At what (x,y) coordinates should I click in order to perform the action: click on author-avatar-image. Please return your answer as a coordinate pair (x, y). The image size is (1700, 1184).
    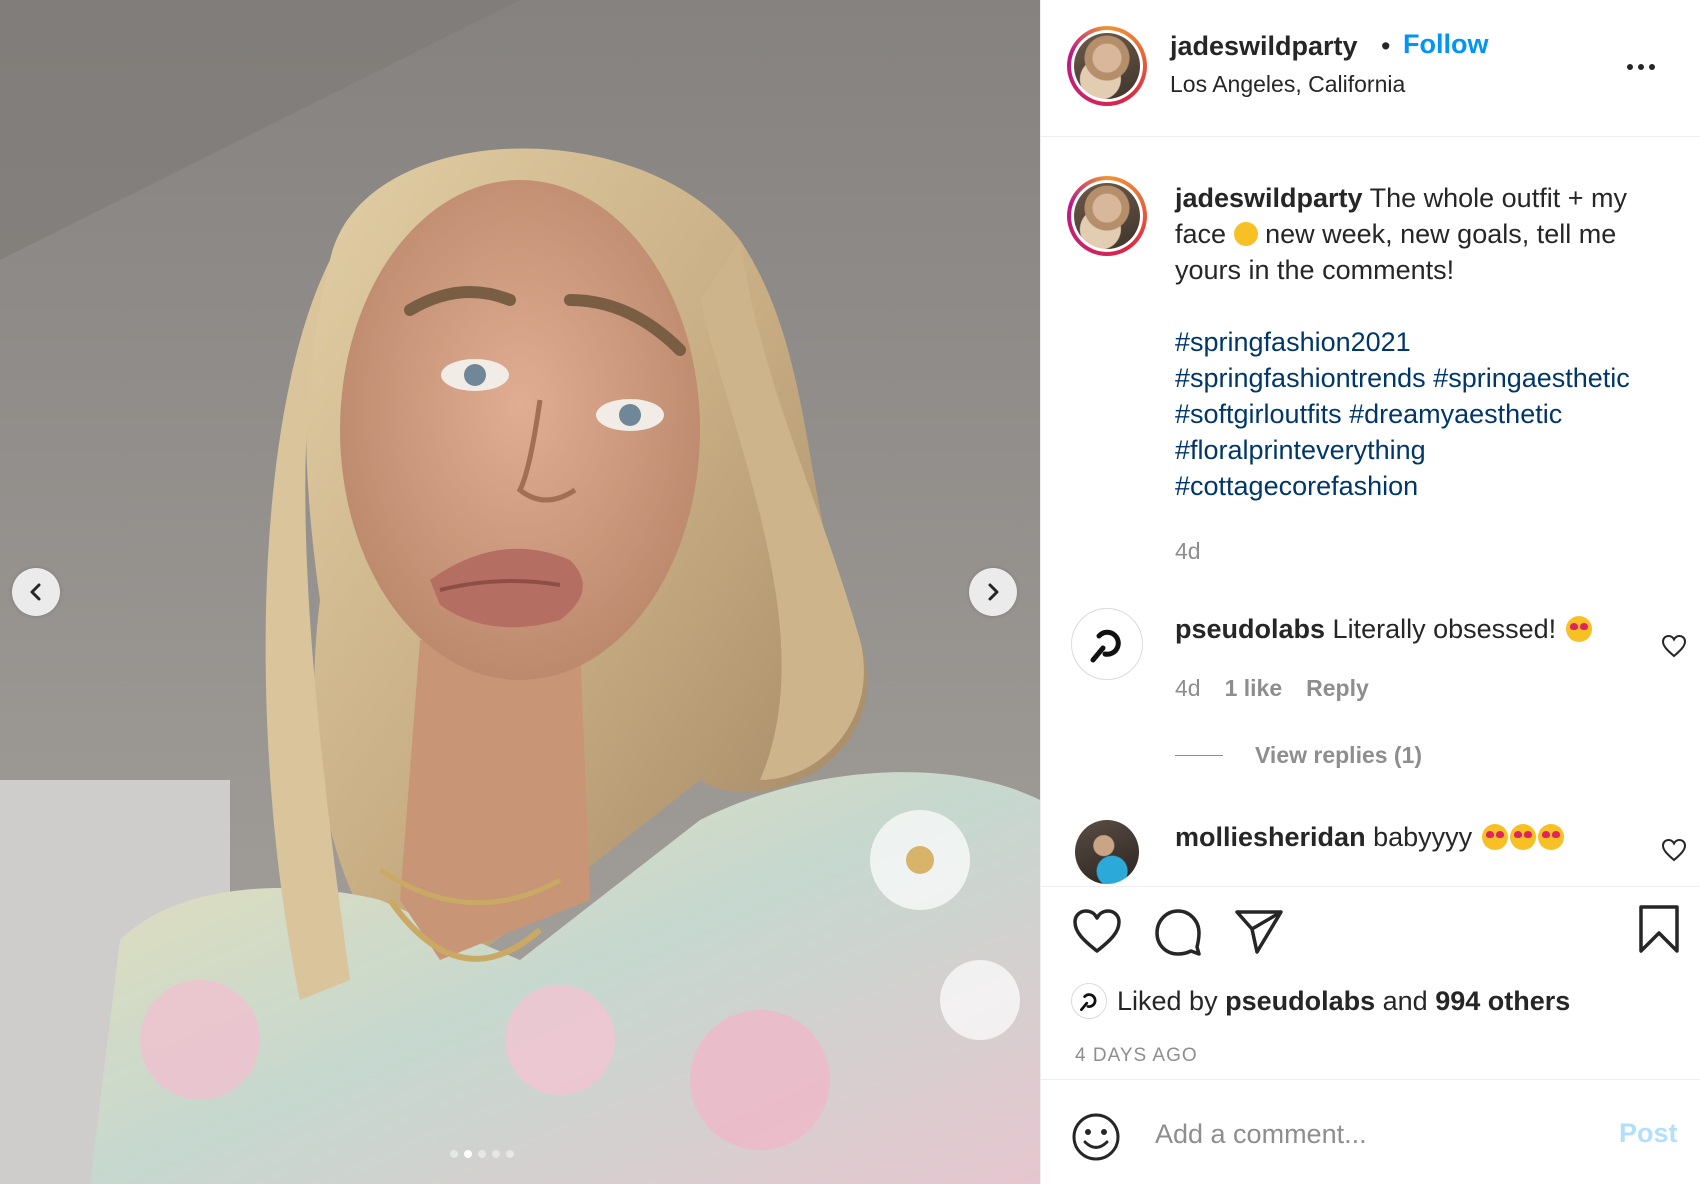
    Looking at the image, I should click on (1107, 66).